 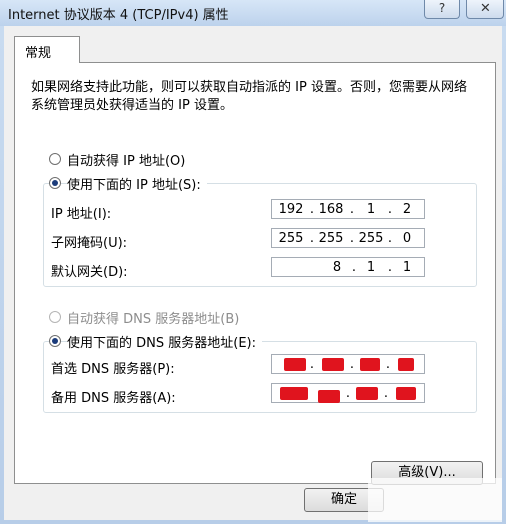 What do you see at coordinates (253, 13) in the screenshot?
I see `title-bar: Internet 协议版本 4 (TCP/IPv4) 属性 ? +` at bounding box center [253, 13].